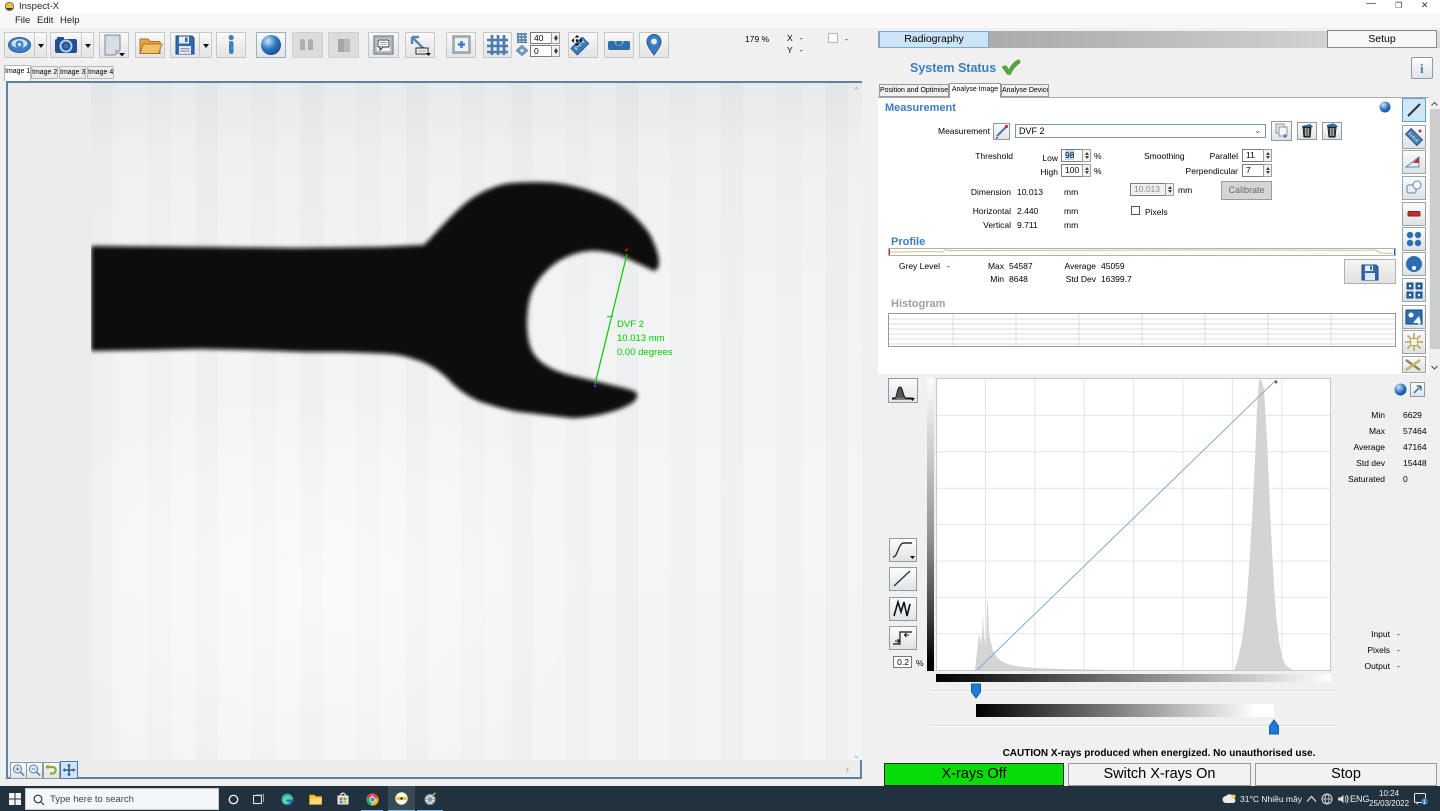 The image size is (1440, 811). I want to click on svg-text: DVF 2, so click(630, 324).